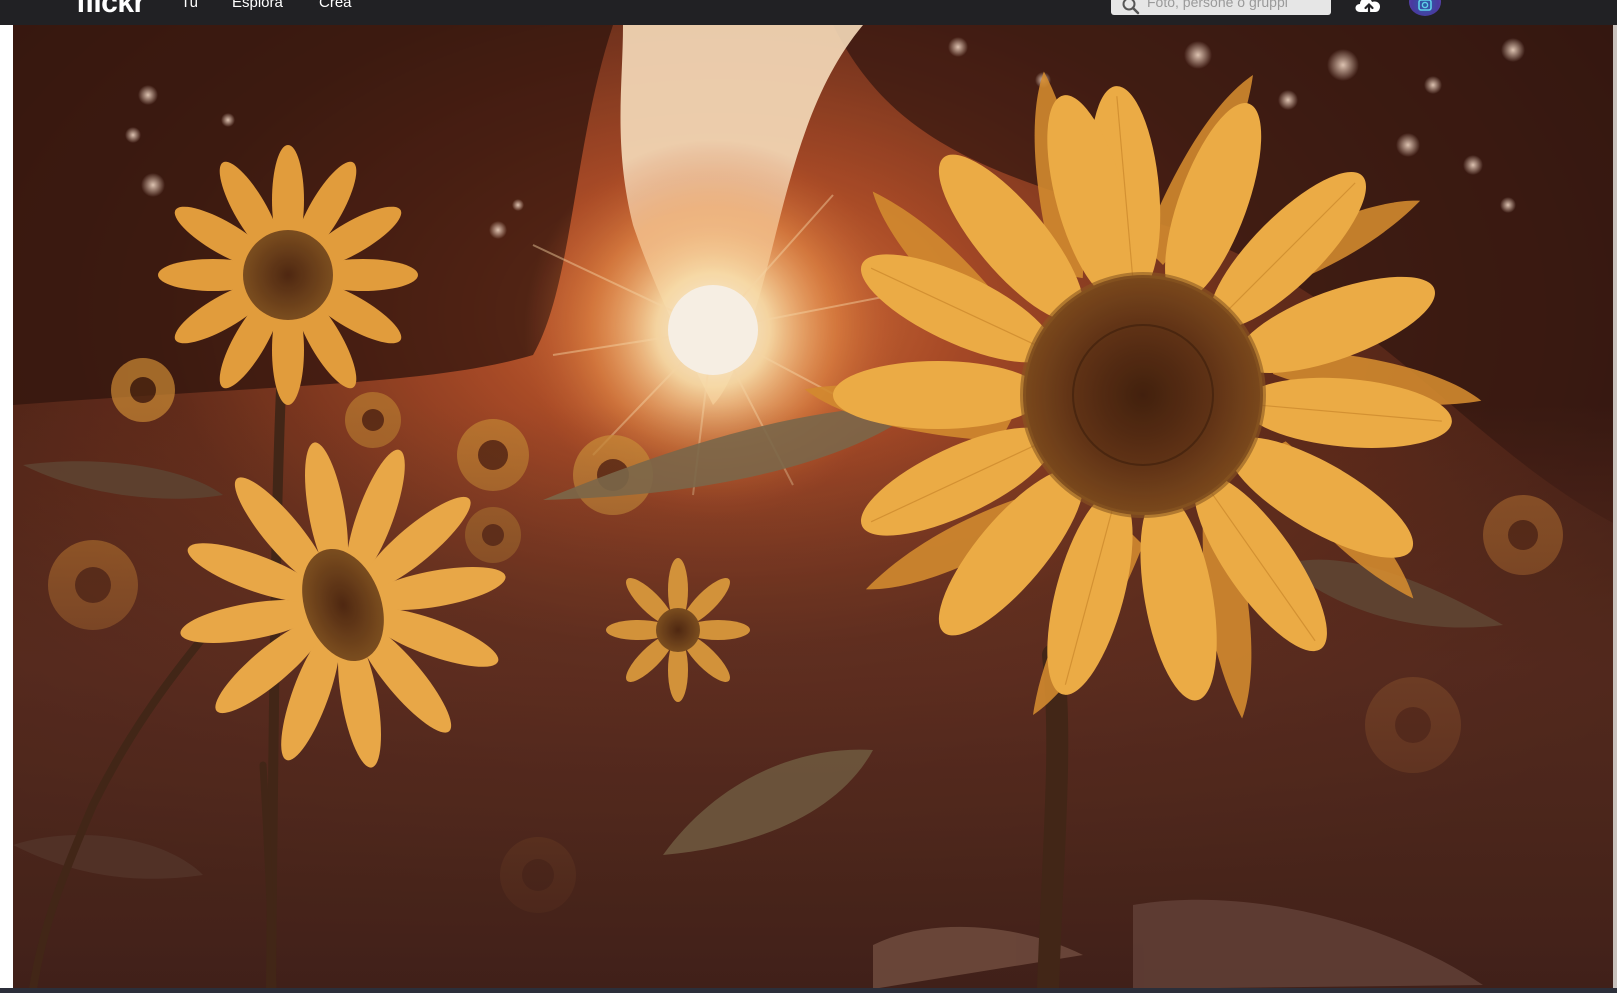 The width and height of the screenshot is (1617, 993). What do you see at coordinates (1237, 7) in the screenshot?
I see `search-input` at bounding box center [1237, 7].